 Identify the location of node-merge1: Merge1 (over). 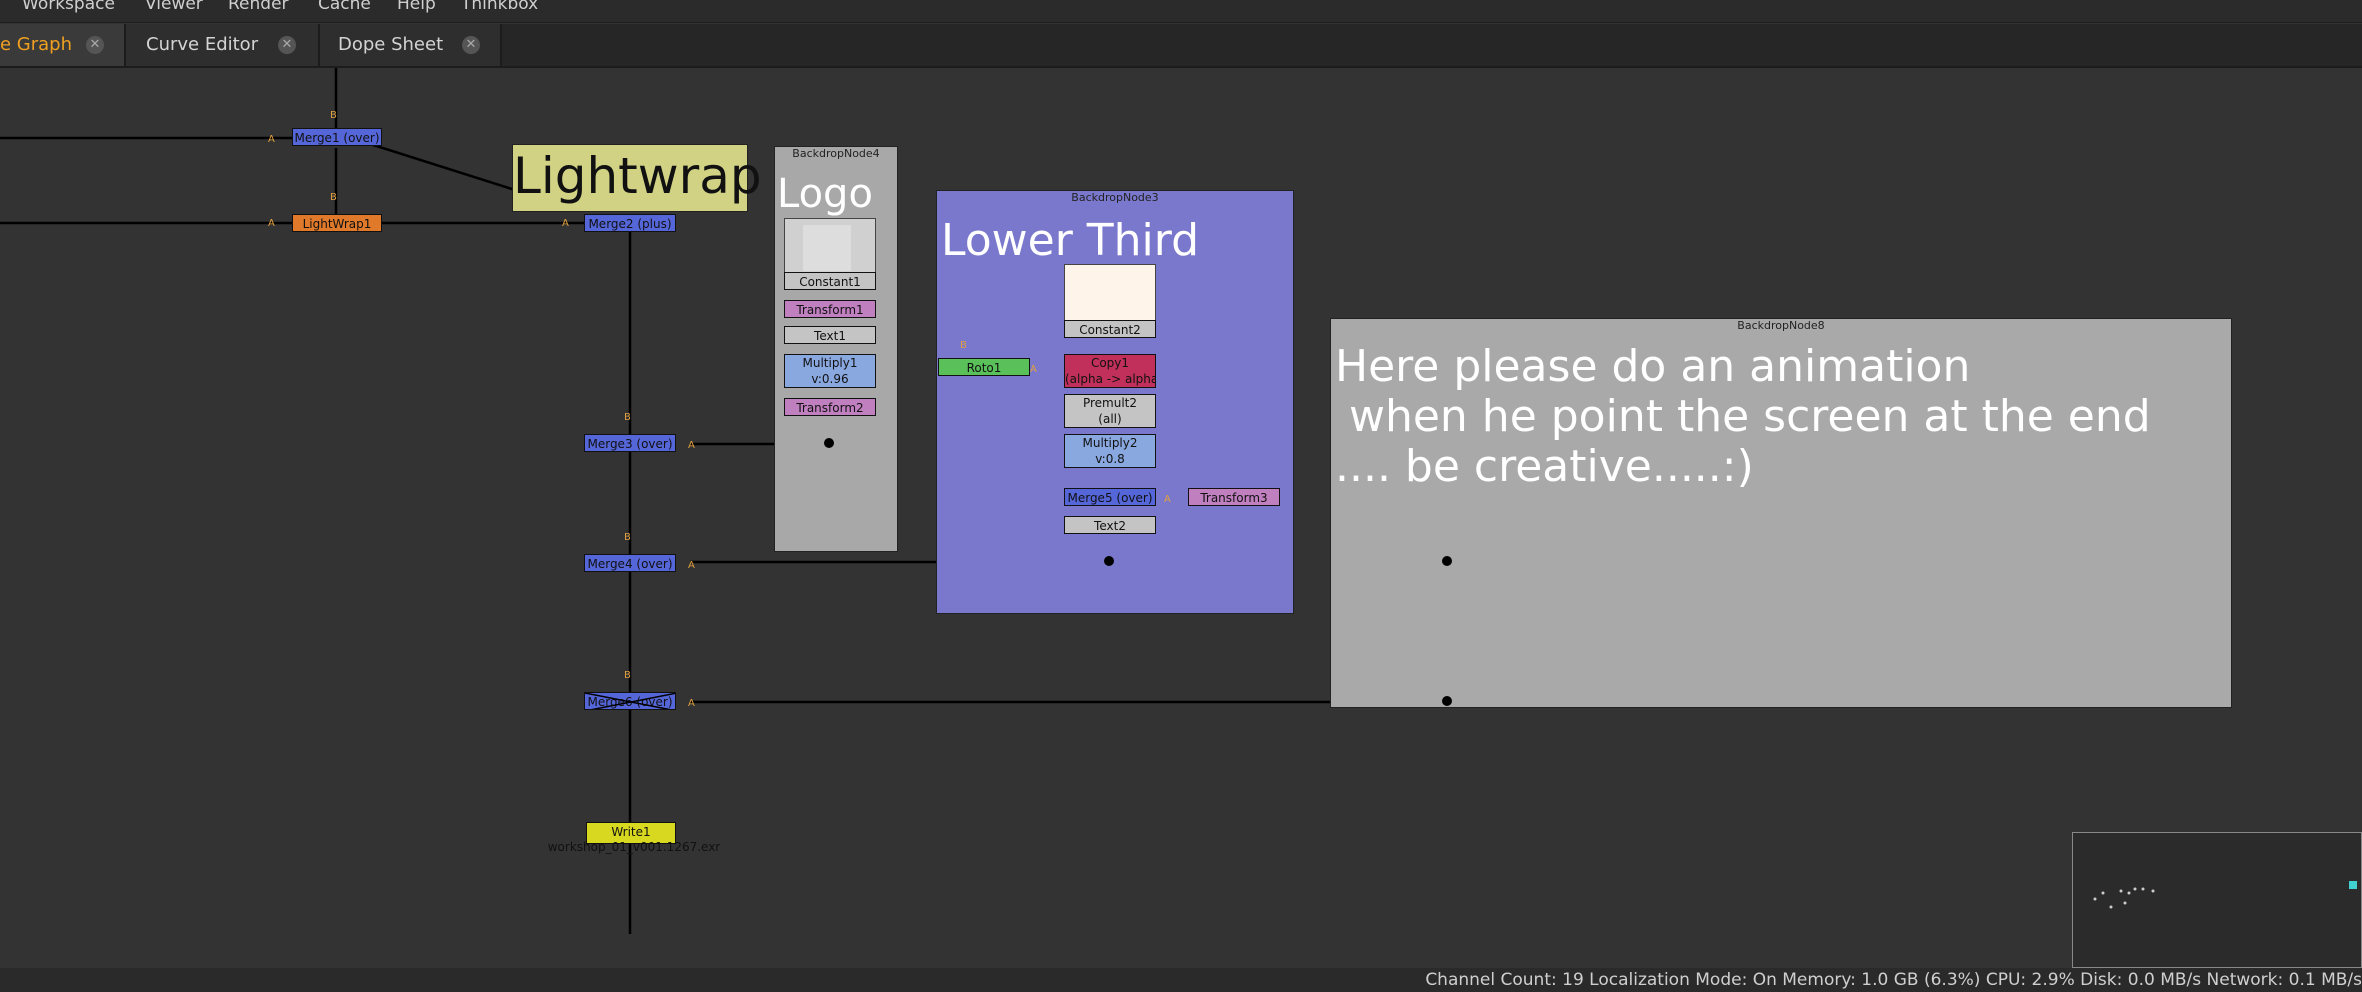
(337, 137).